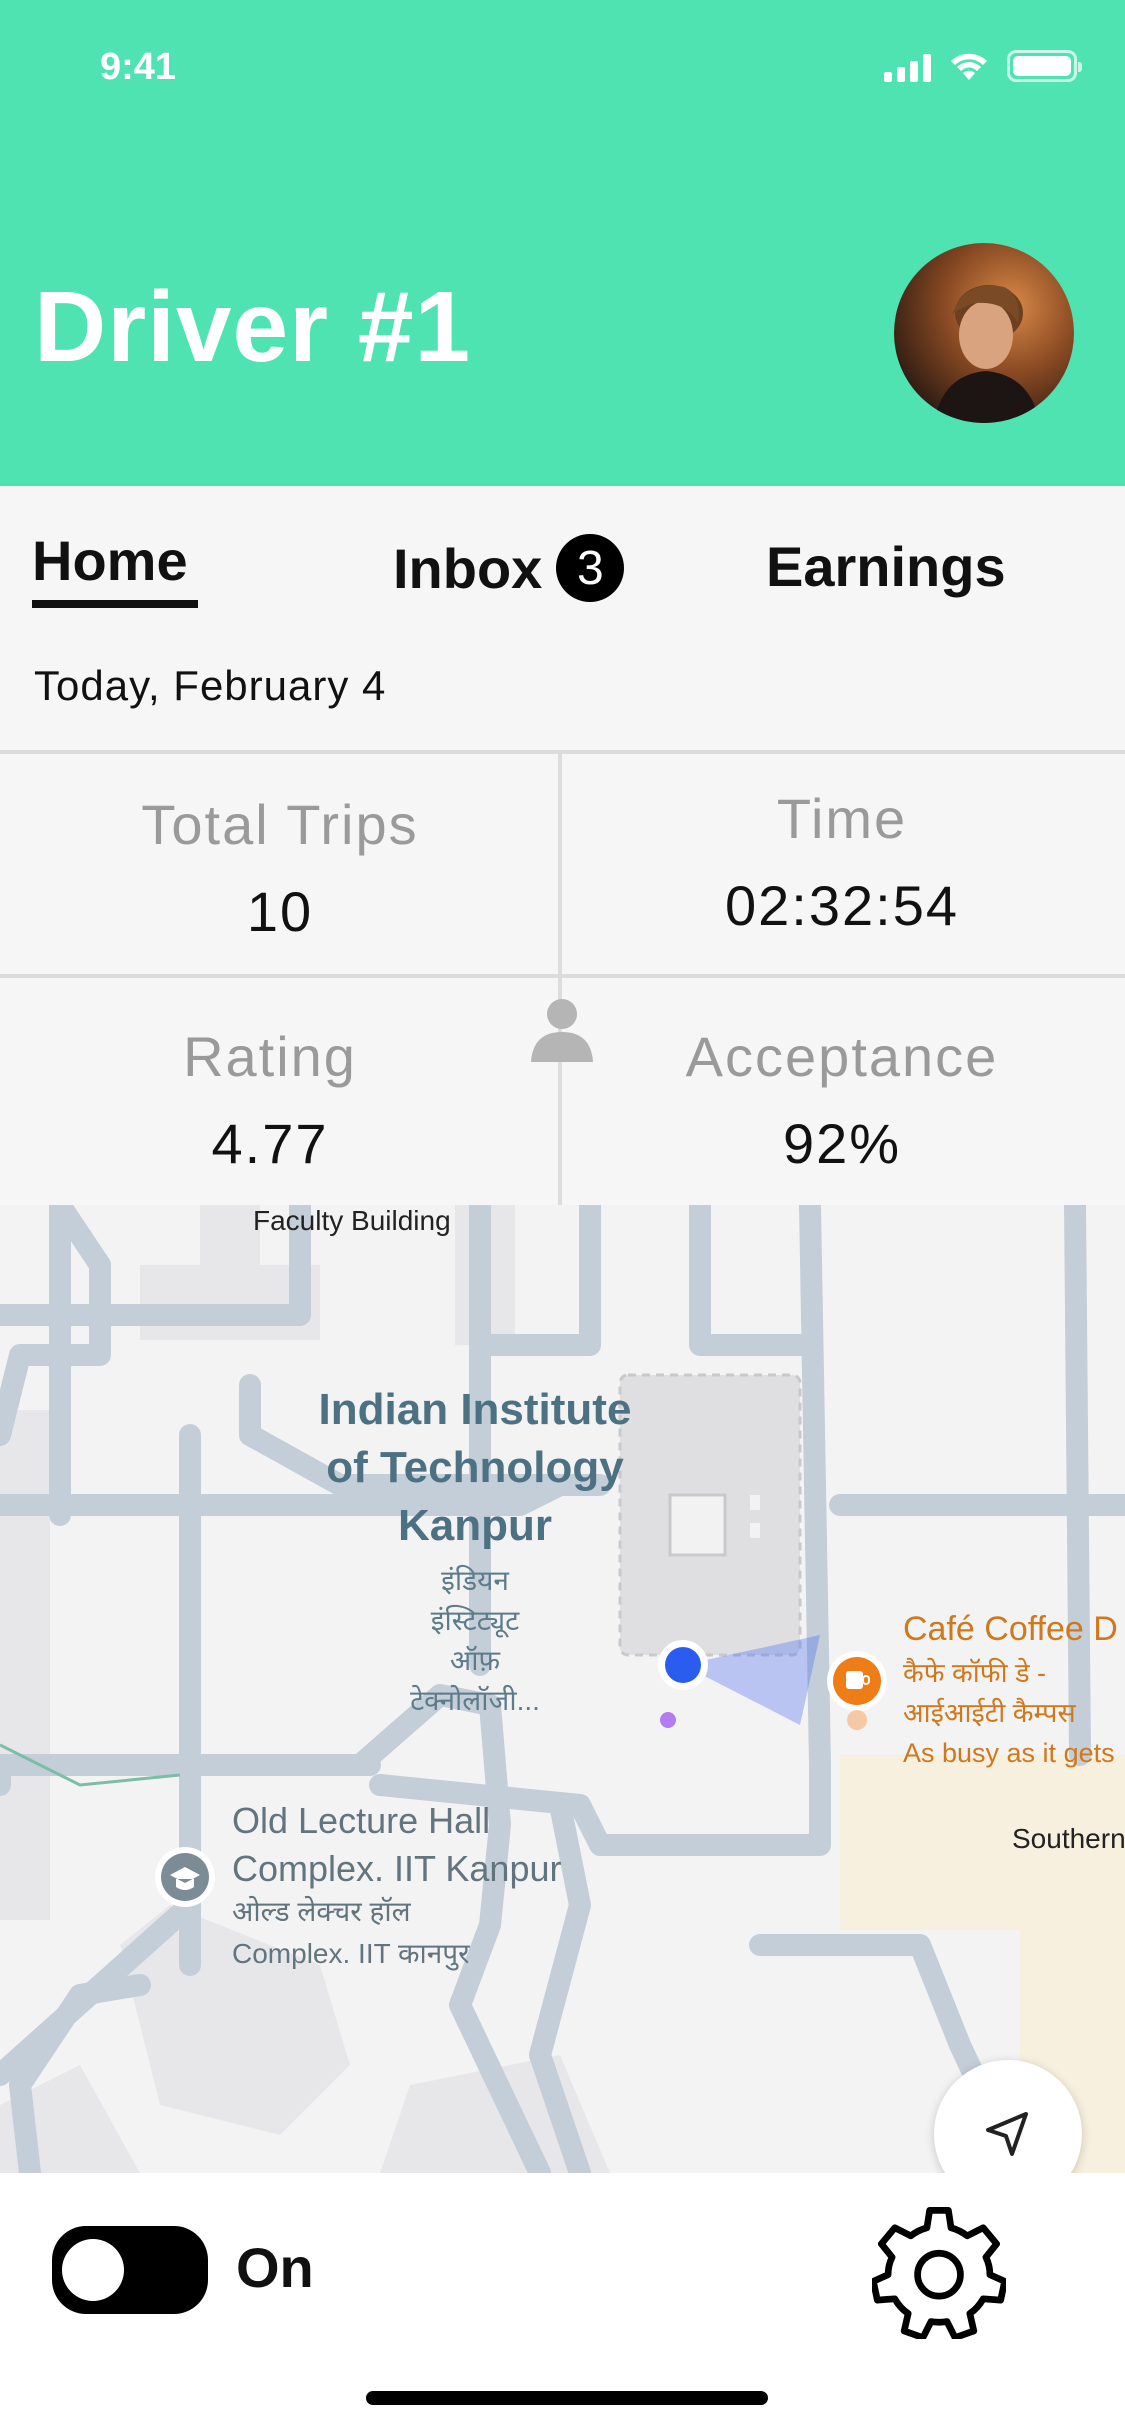 This screenshot has height=2436, width=1125. What do you see at coordinates (1007, 2134) in the screenshot?
I see `navigation-arrow-icon` at bounding box center [1007, 2134].